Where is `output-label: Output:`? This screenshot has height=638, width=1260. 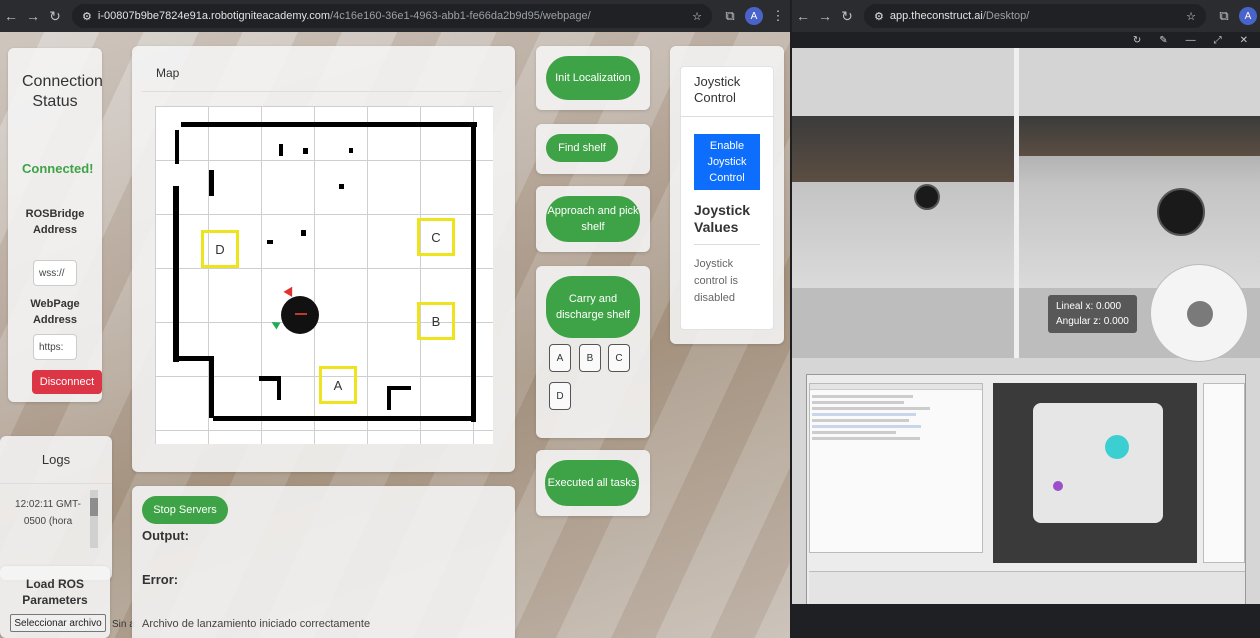
output-label: Output: is located at coordinates (165, 535).